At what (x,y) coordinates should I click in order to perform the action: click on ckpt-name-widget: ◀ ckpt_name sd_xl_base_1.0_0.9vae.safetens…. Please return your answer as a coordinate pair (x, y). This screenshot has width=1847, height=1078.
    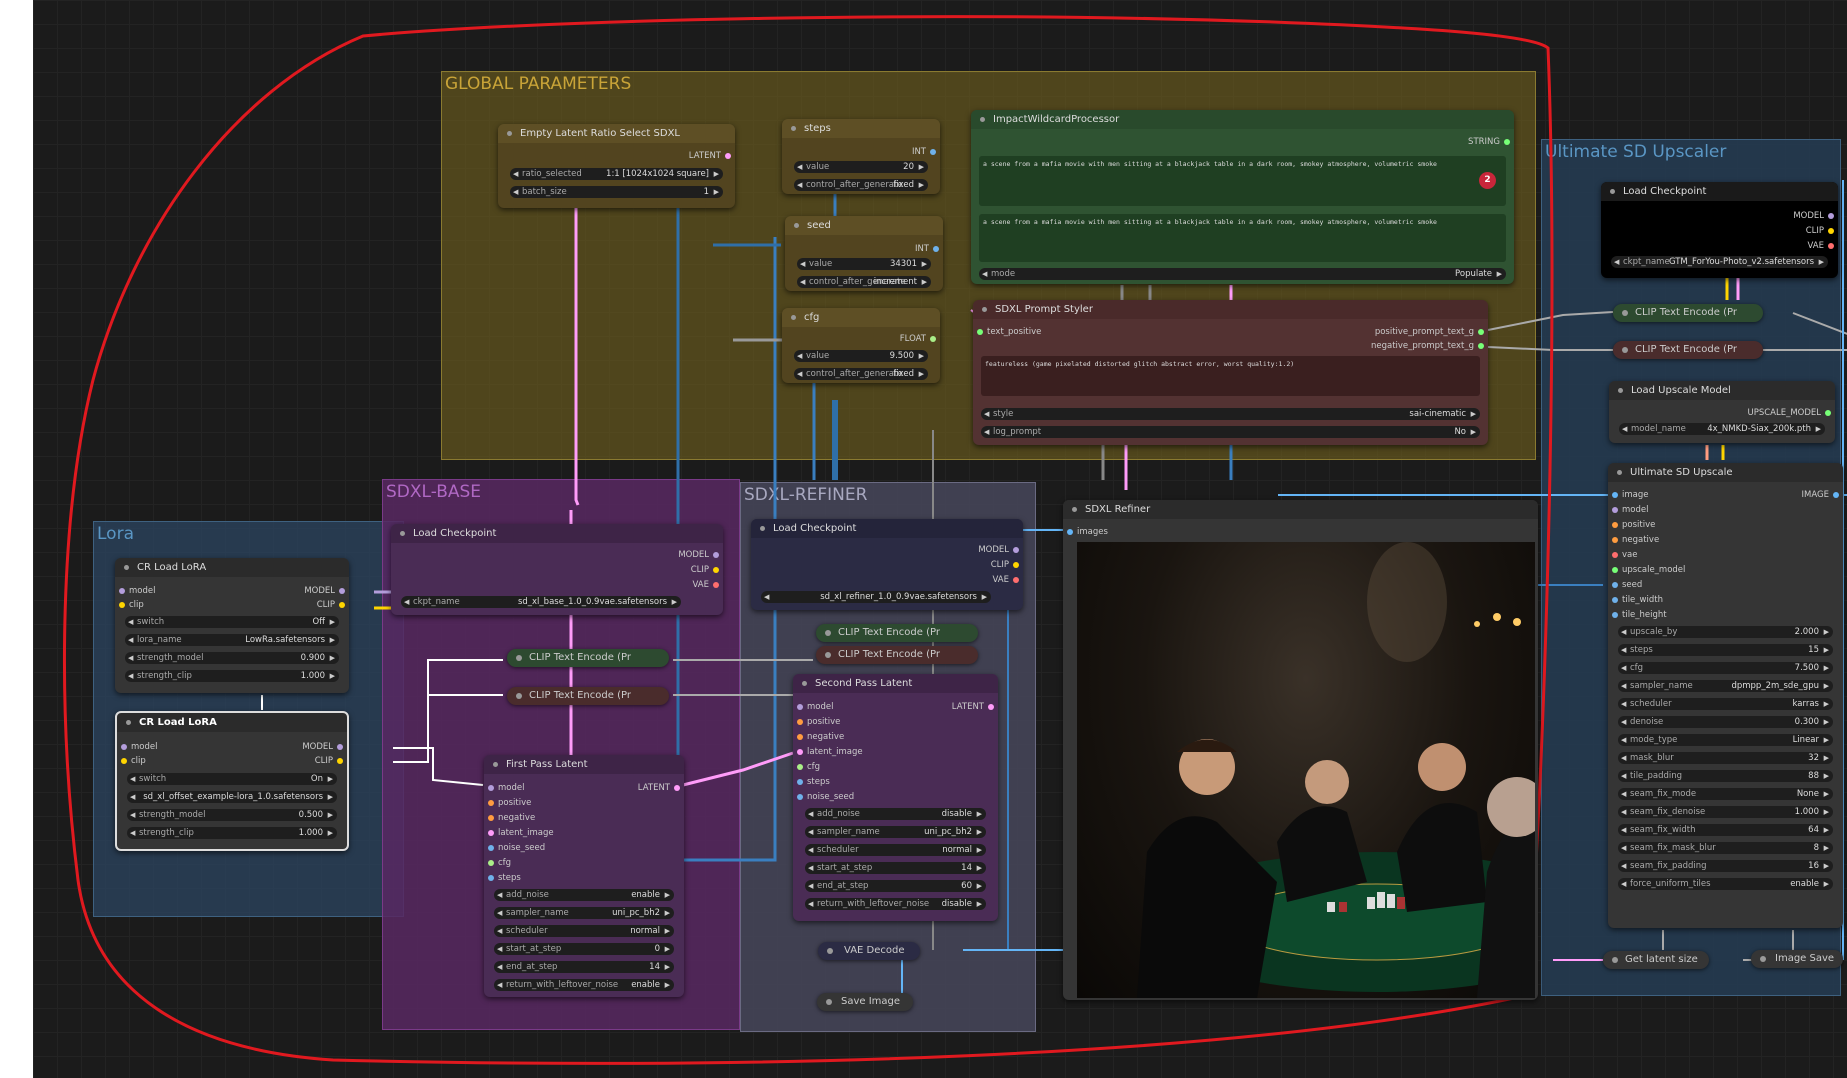
    Looking at the image, I should click on (541, 602).